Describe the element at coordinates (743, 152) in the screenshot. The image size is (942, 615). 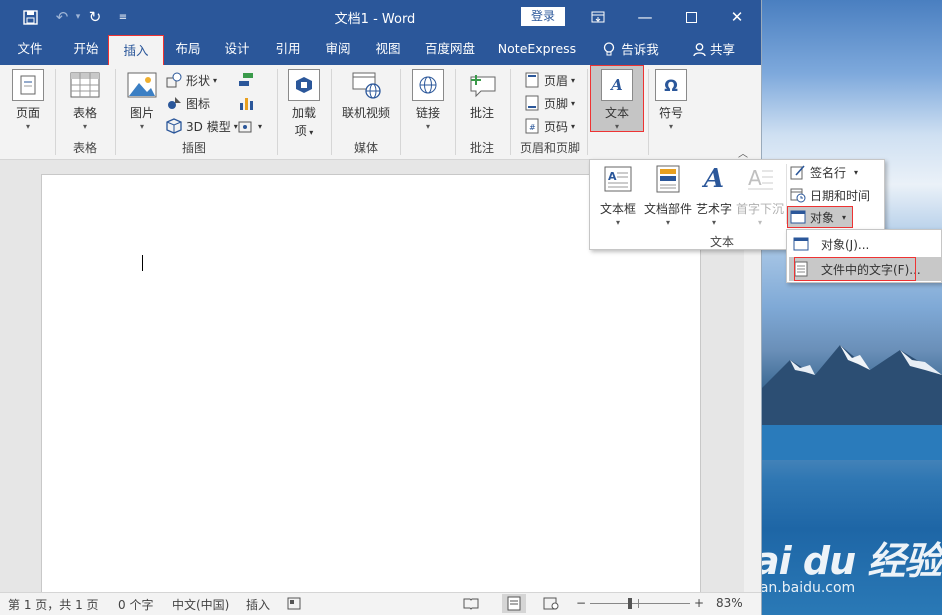
I see `collapse-ribbon-icon: ︿` at that location.